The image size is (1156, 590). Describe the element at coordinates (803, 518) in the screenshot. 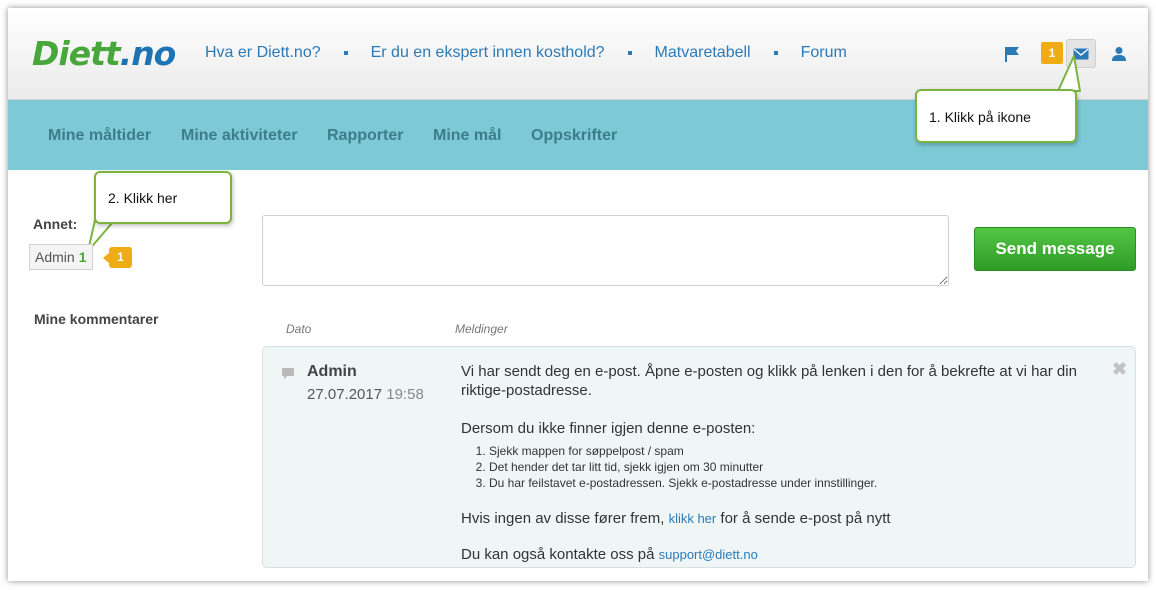

I see `resend-text-after: for å sende e-post på nytt` at that location.